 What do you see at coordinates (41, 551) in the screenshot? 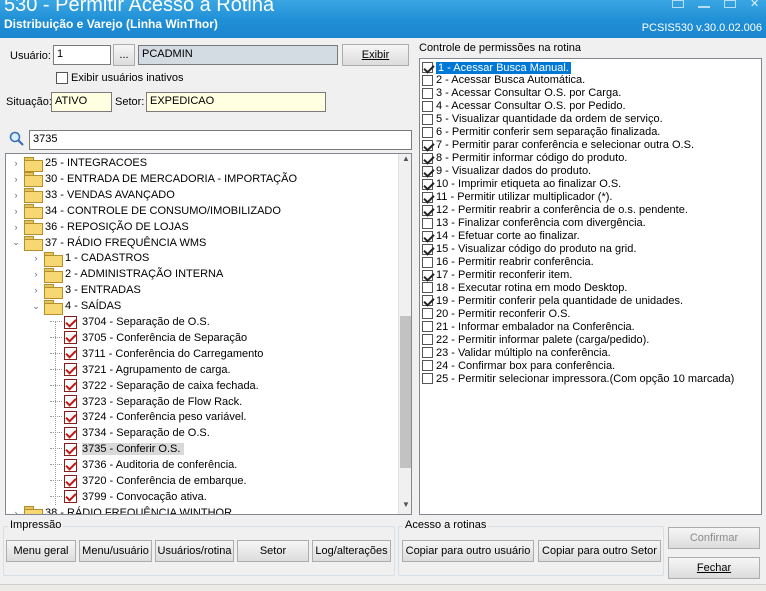
I see `print-general-menu-button: Menu geral` at bounding box center [41, 551].